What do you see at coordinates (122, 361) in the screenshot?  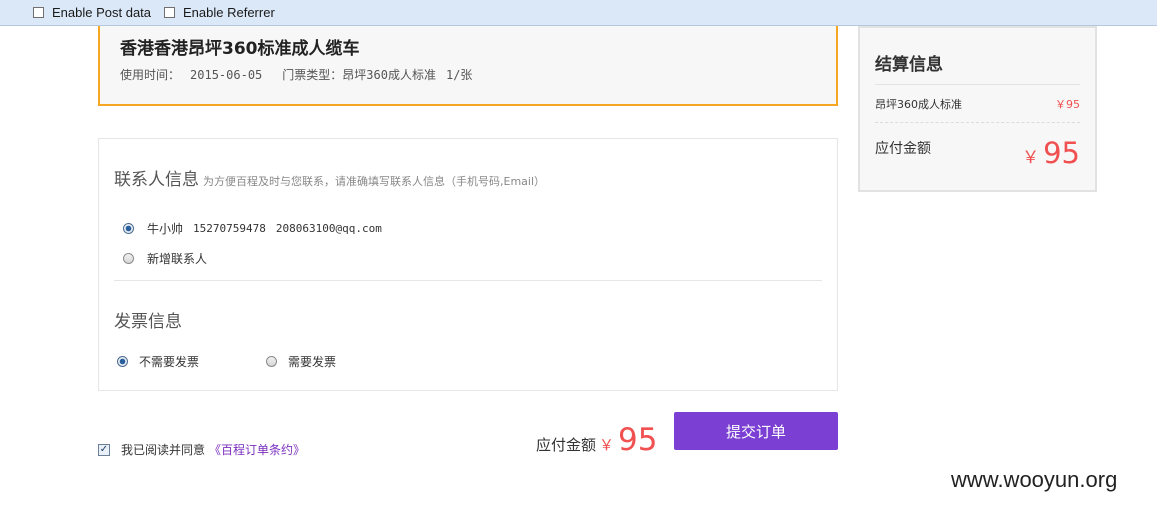 I see `invoice-none-radio` at bounding box center [122, 361].